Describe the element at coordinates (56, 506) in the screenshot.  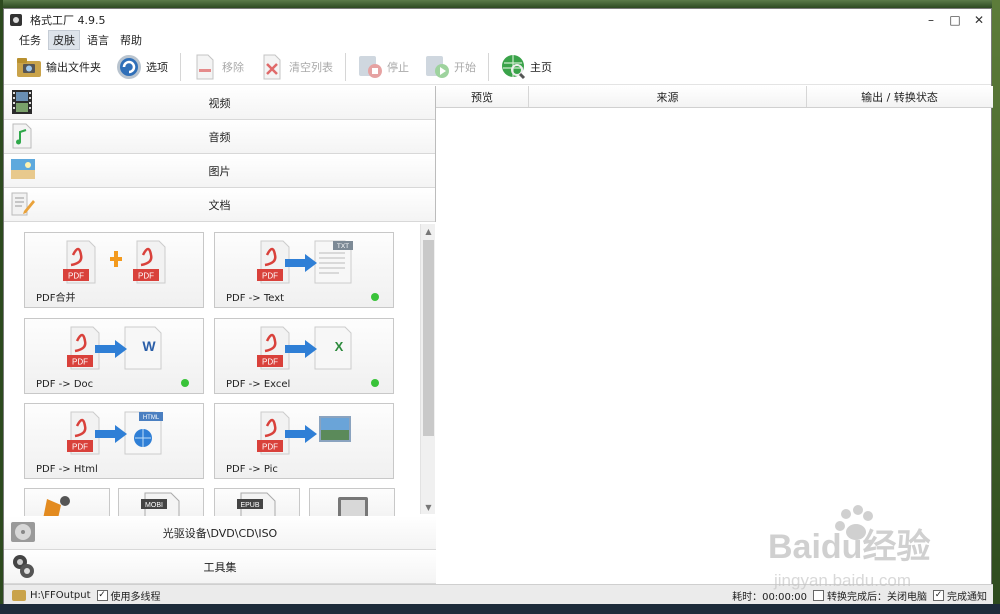
I see `tool-icon` at that location.